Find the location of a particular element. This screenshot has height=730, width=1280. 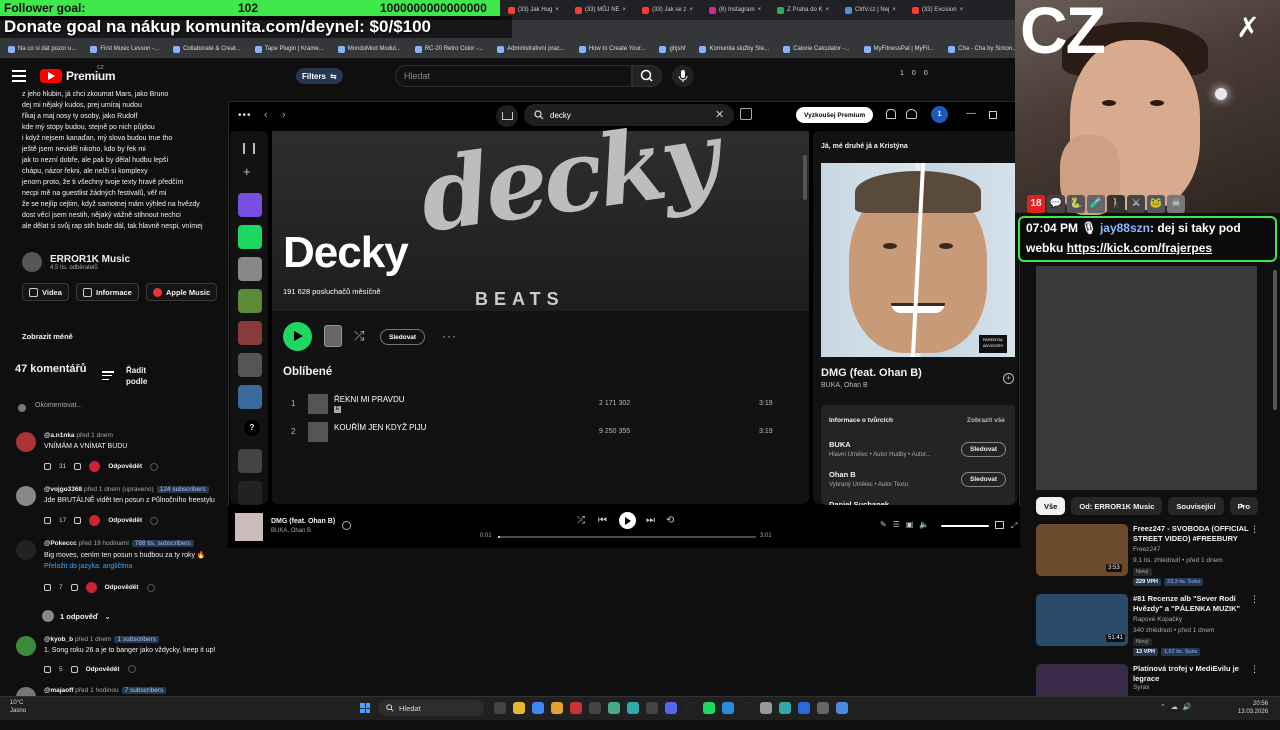

try-premium-button: Vyzkoušej Premium is located at coordinates (835, 115).